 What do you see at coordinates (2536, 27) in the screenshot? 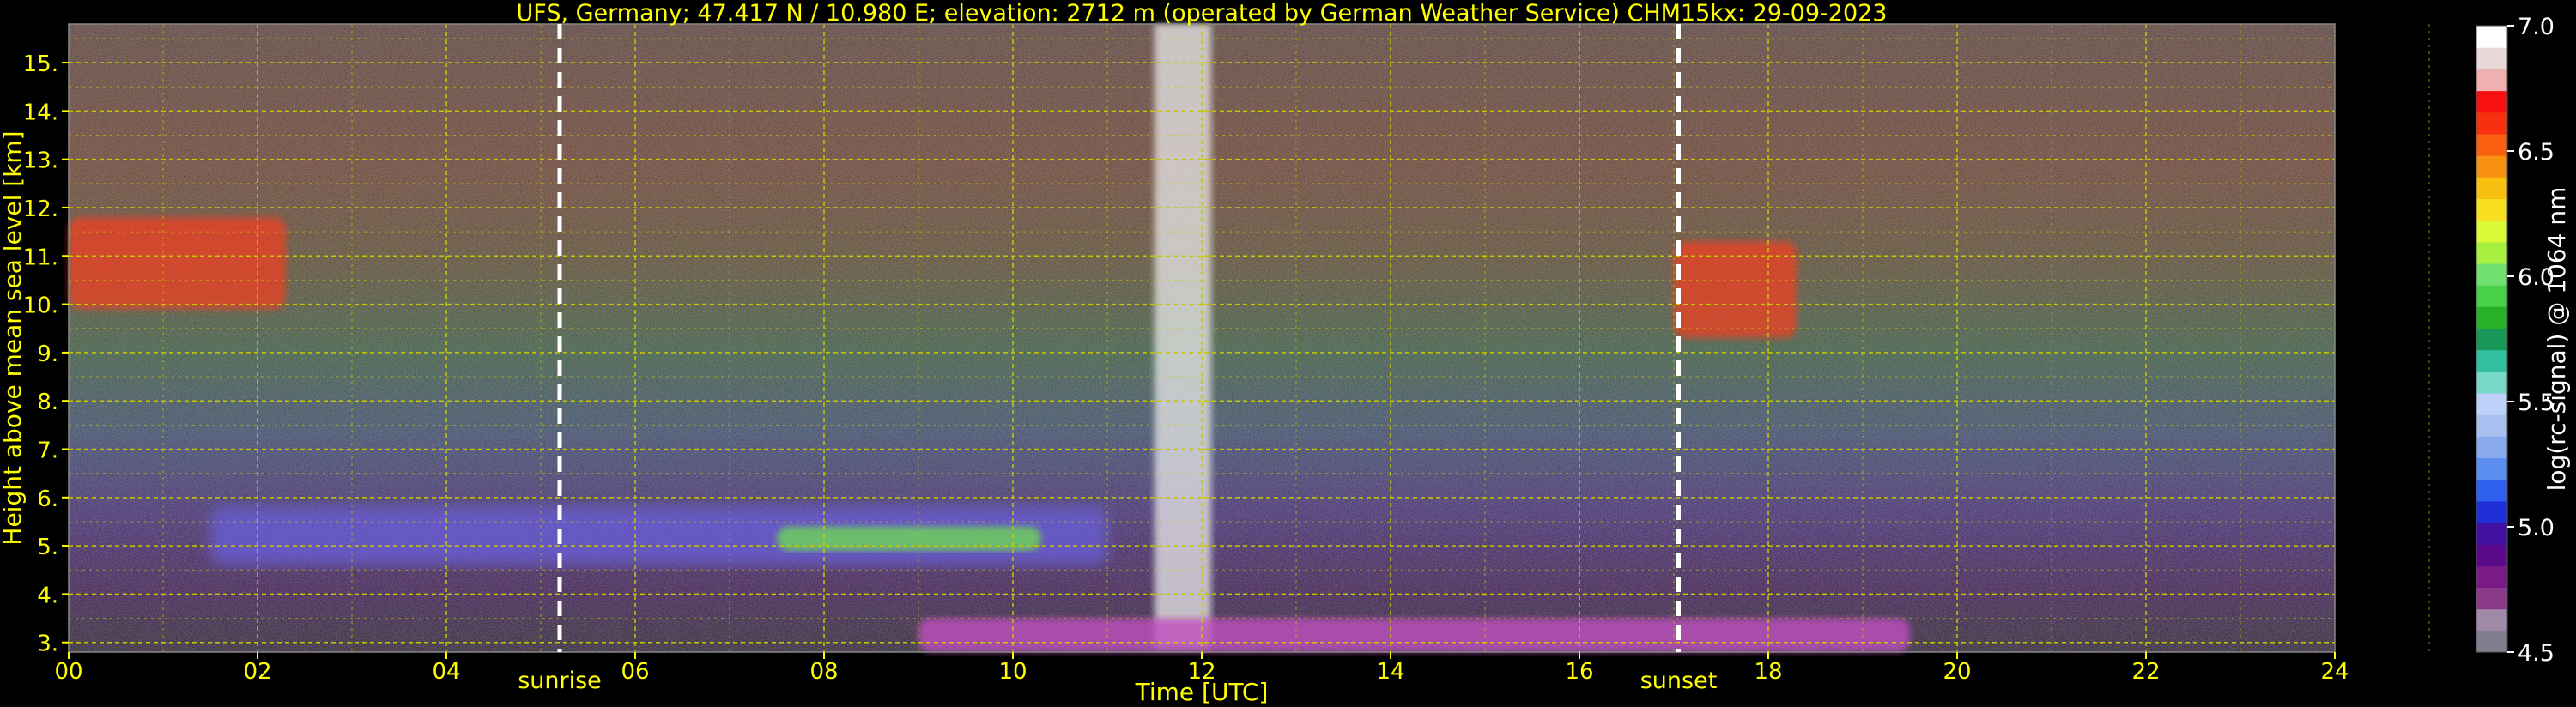
I see `colorbar-tick-label: 7.0` at bounding box center [2536, 27].